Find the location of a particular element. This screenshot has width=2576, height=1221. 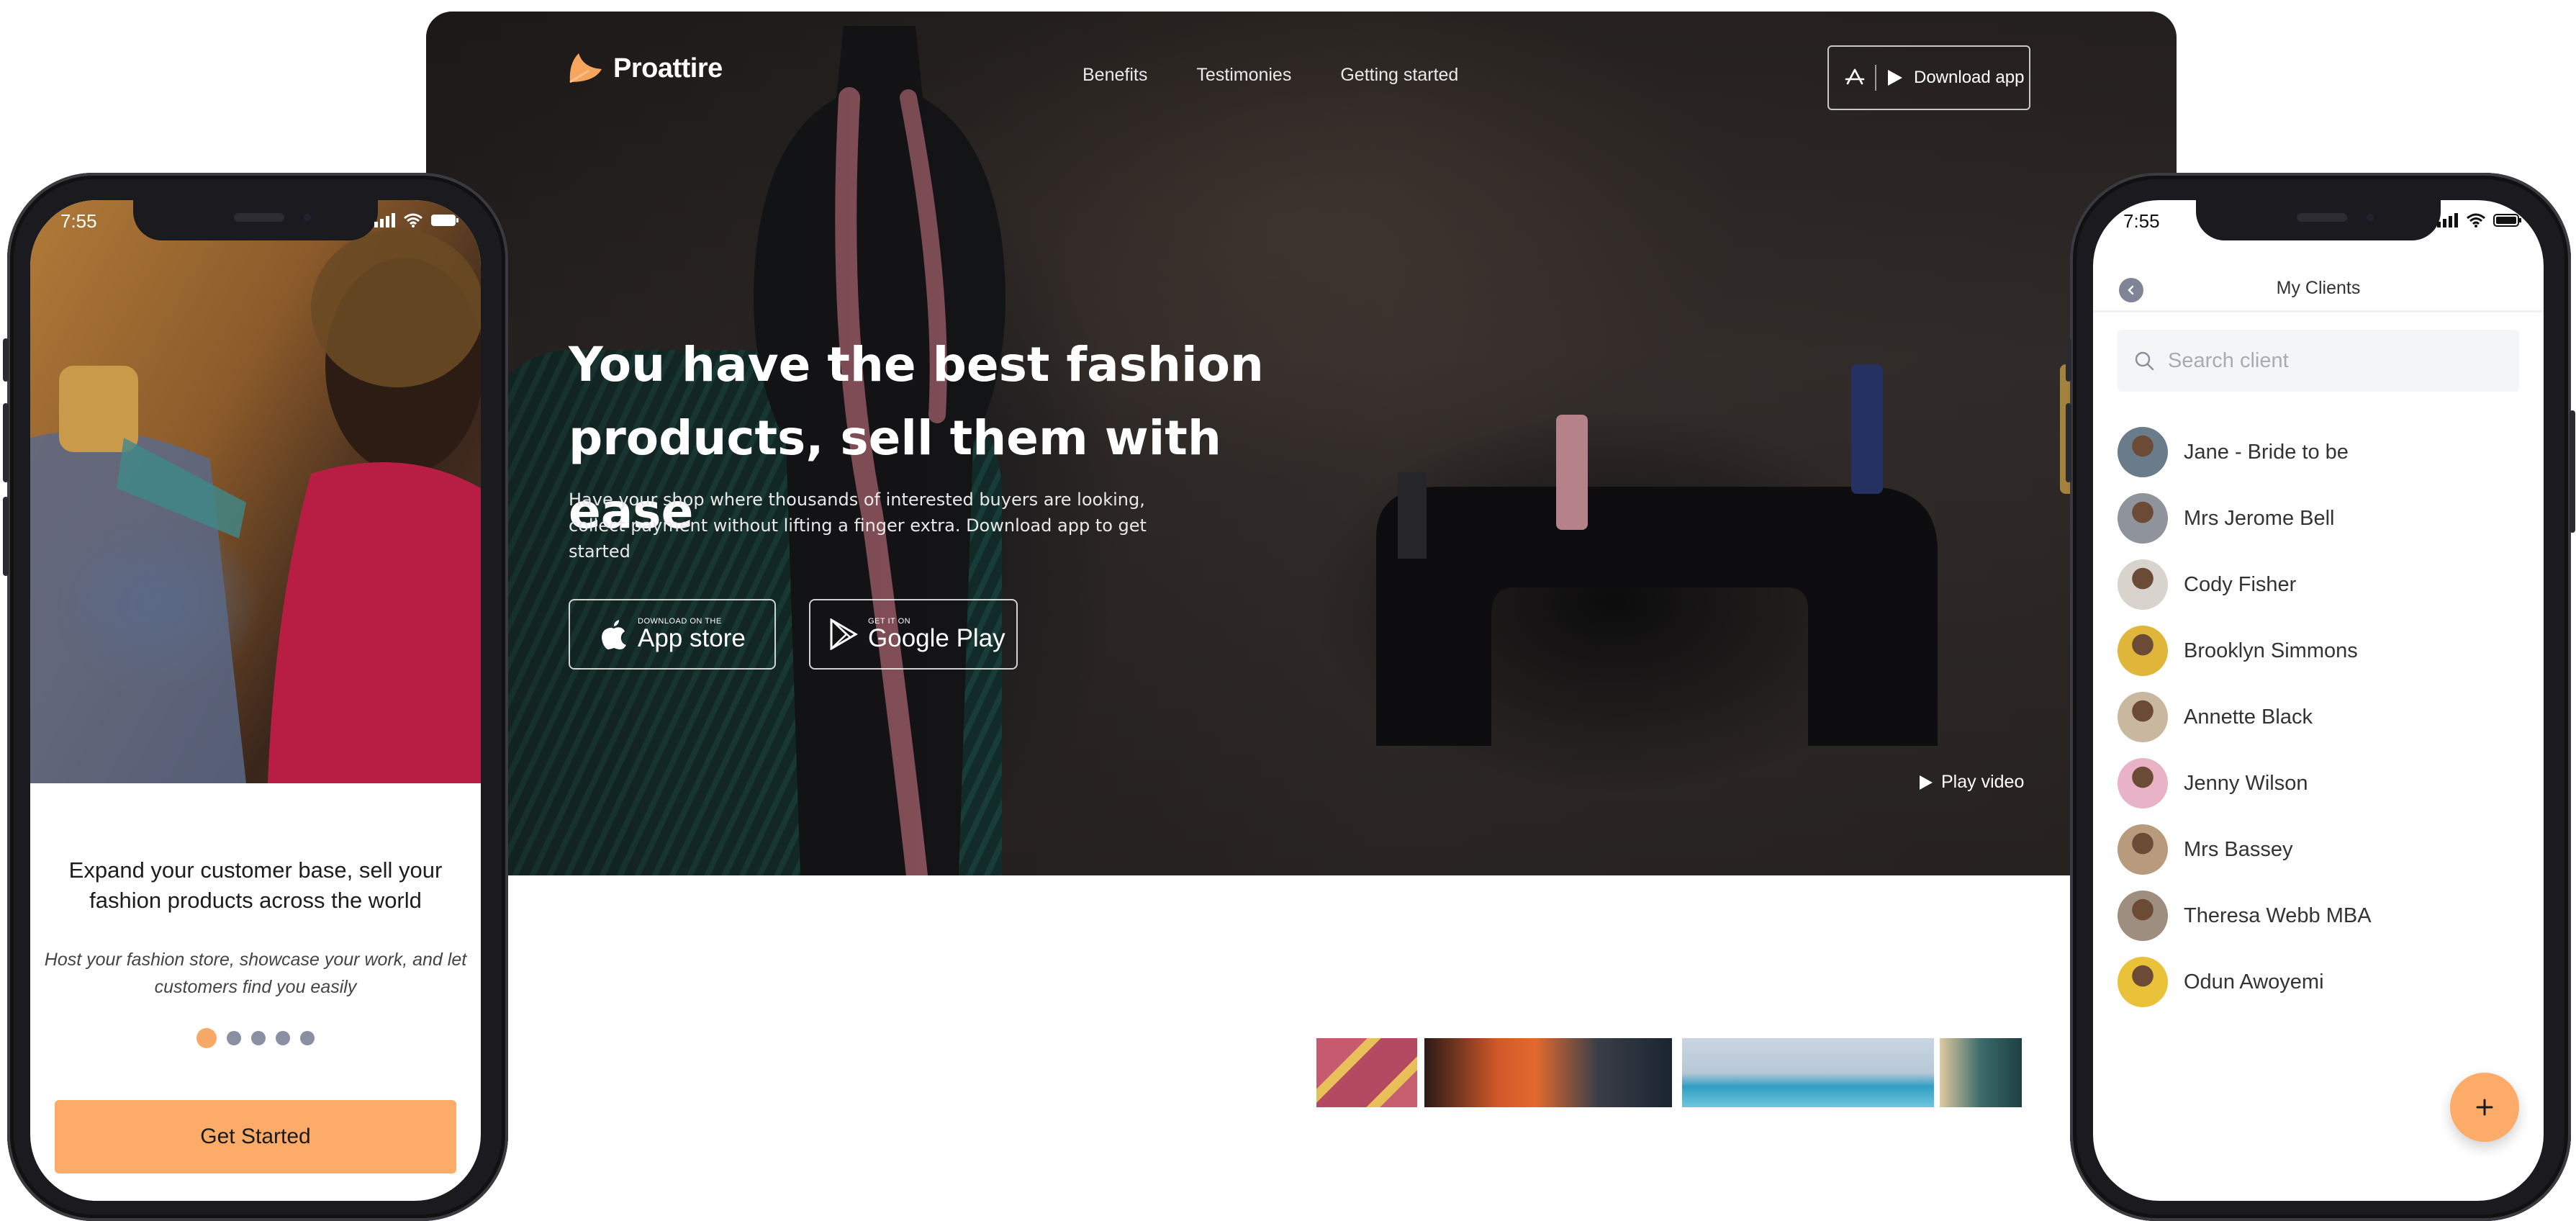

client-name: Odun Awoyemi is located at coordinates (2254, 982).